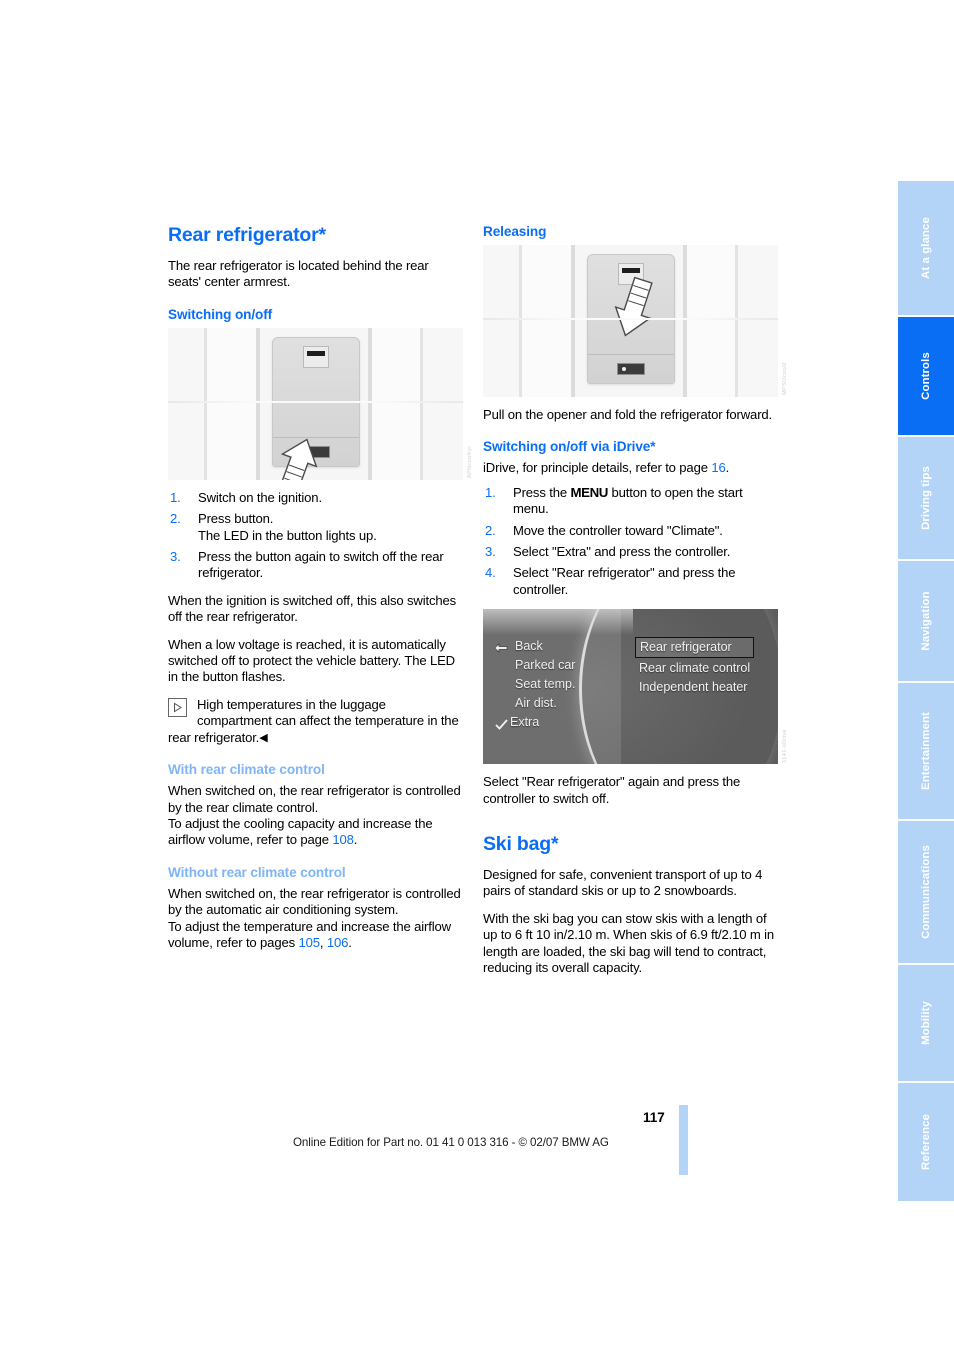 The image size is (954, 1351). I want to click on menu-item-label: Rear refrigerator, so click(686, 647).